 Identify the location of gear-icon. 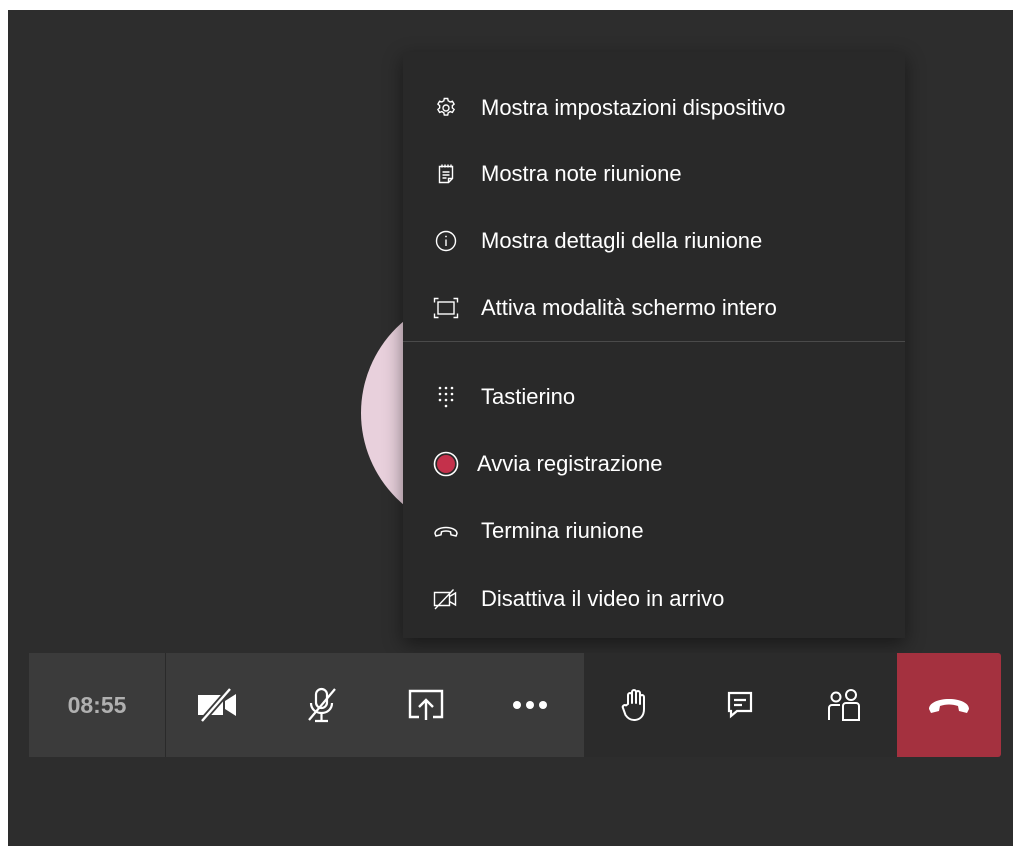
(446, 108).